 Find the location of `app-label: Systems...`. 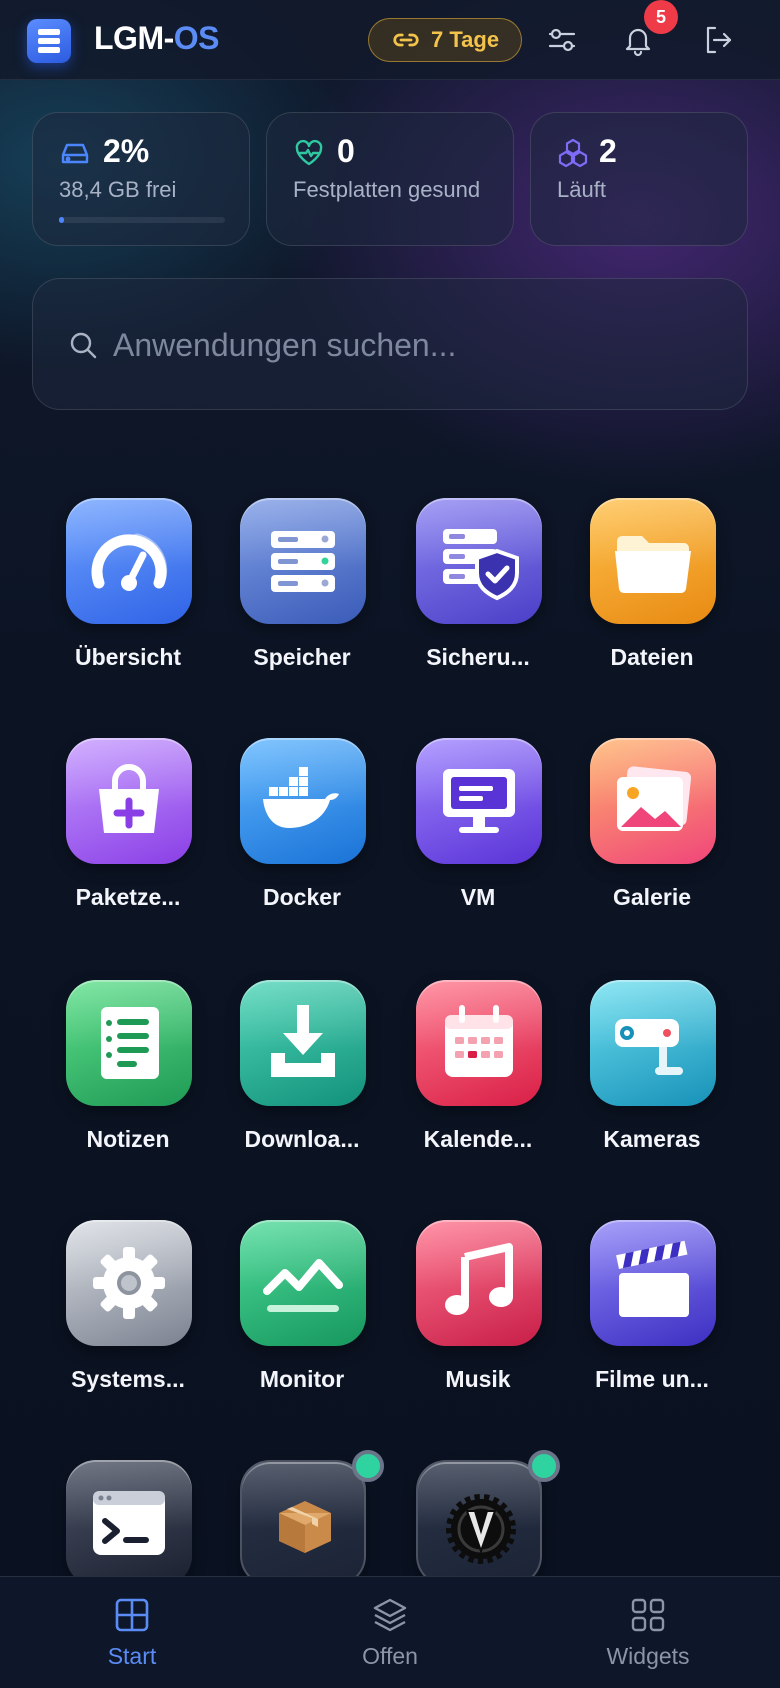

app-label: Systems... is located at coordinates (128, 1379).